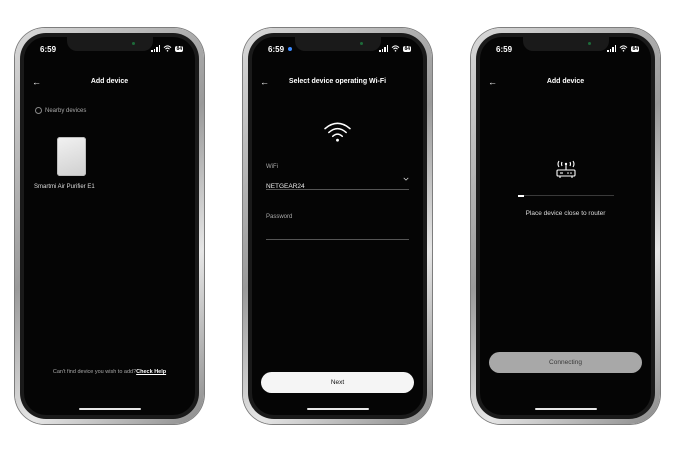 This screenshot has width=680, height=453. What do you see at coordinates (38, 110) in the screenshot?
I see `scanning-icon` at bounding box center [38, 110].